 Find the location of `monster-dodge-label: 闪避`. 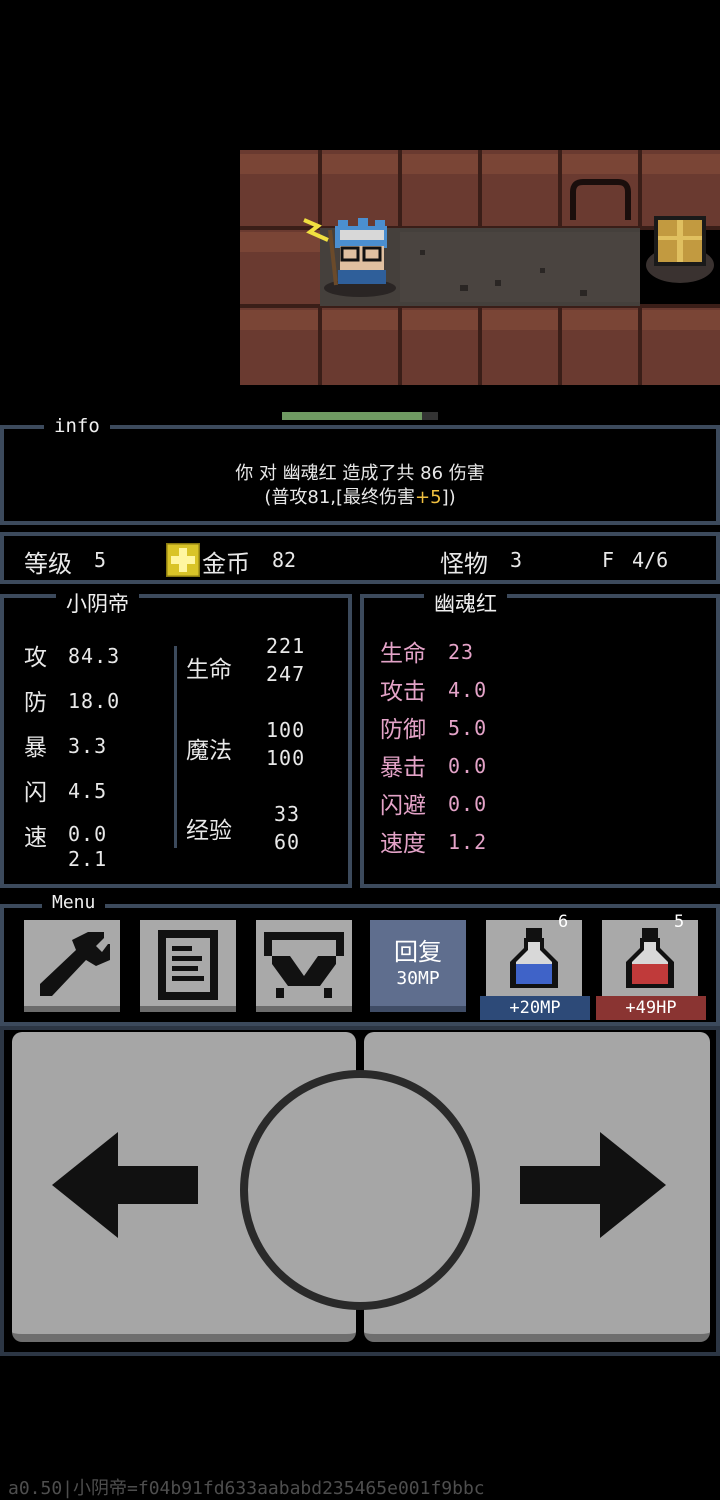

monster-dodge-label: 闪避 is located at coordinates (403, 806).